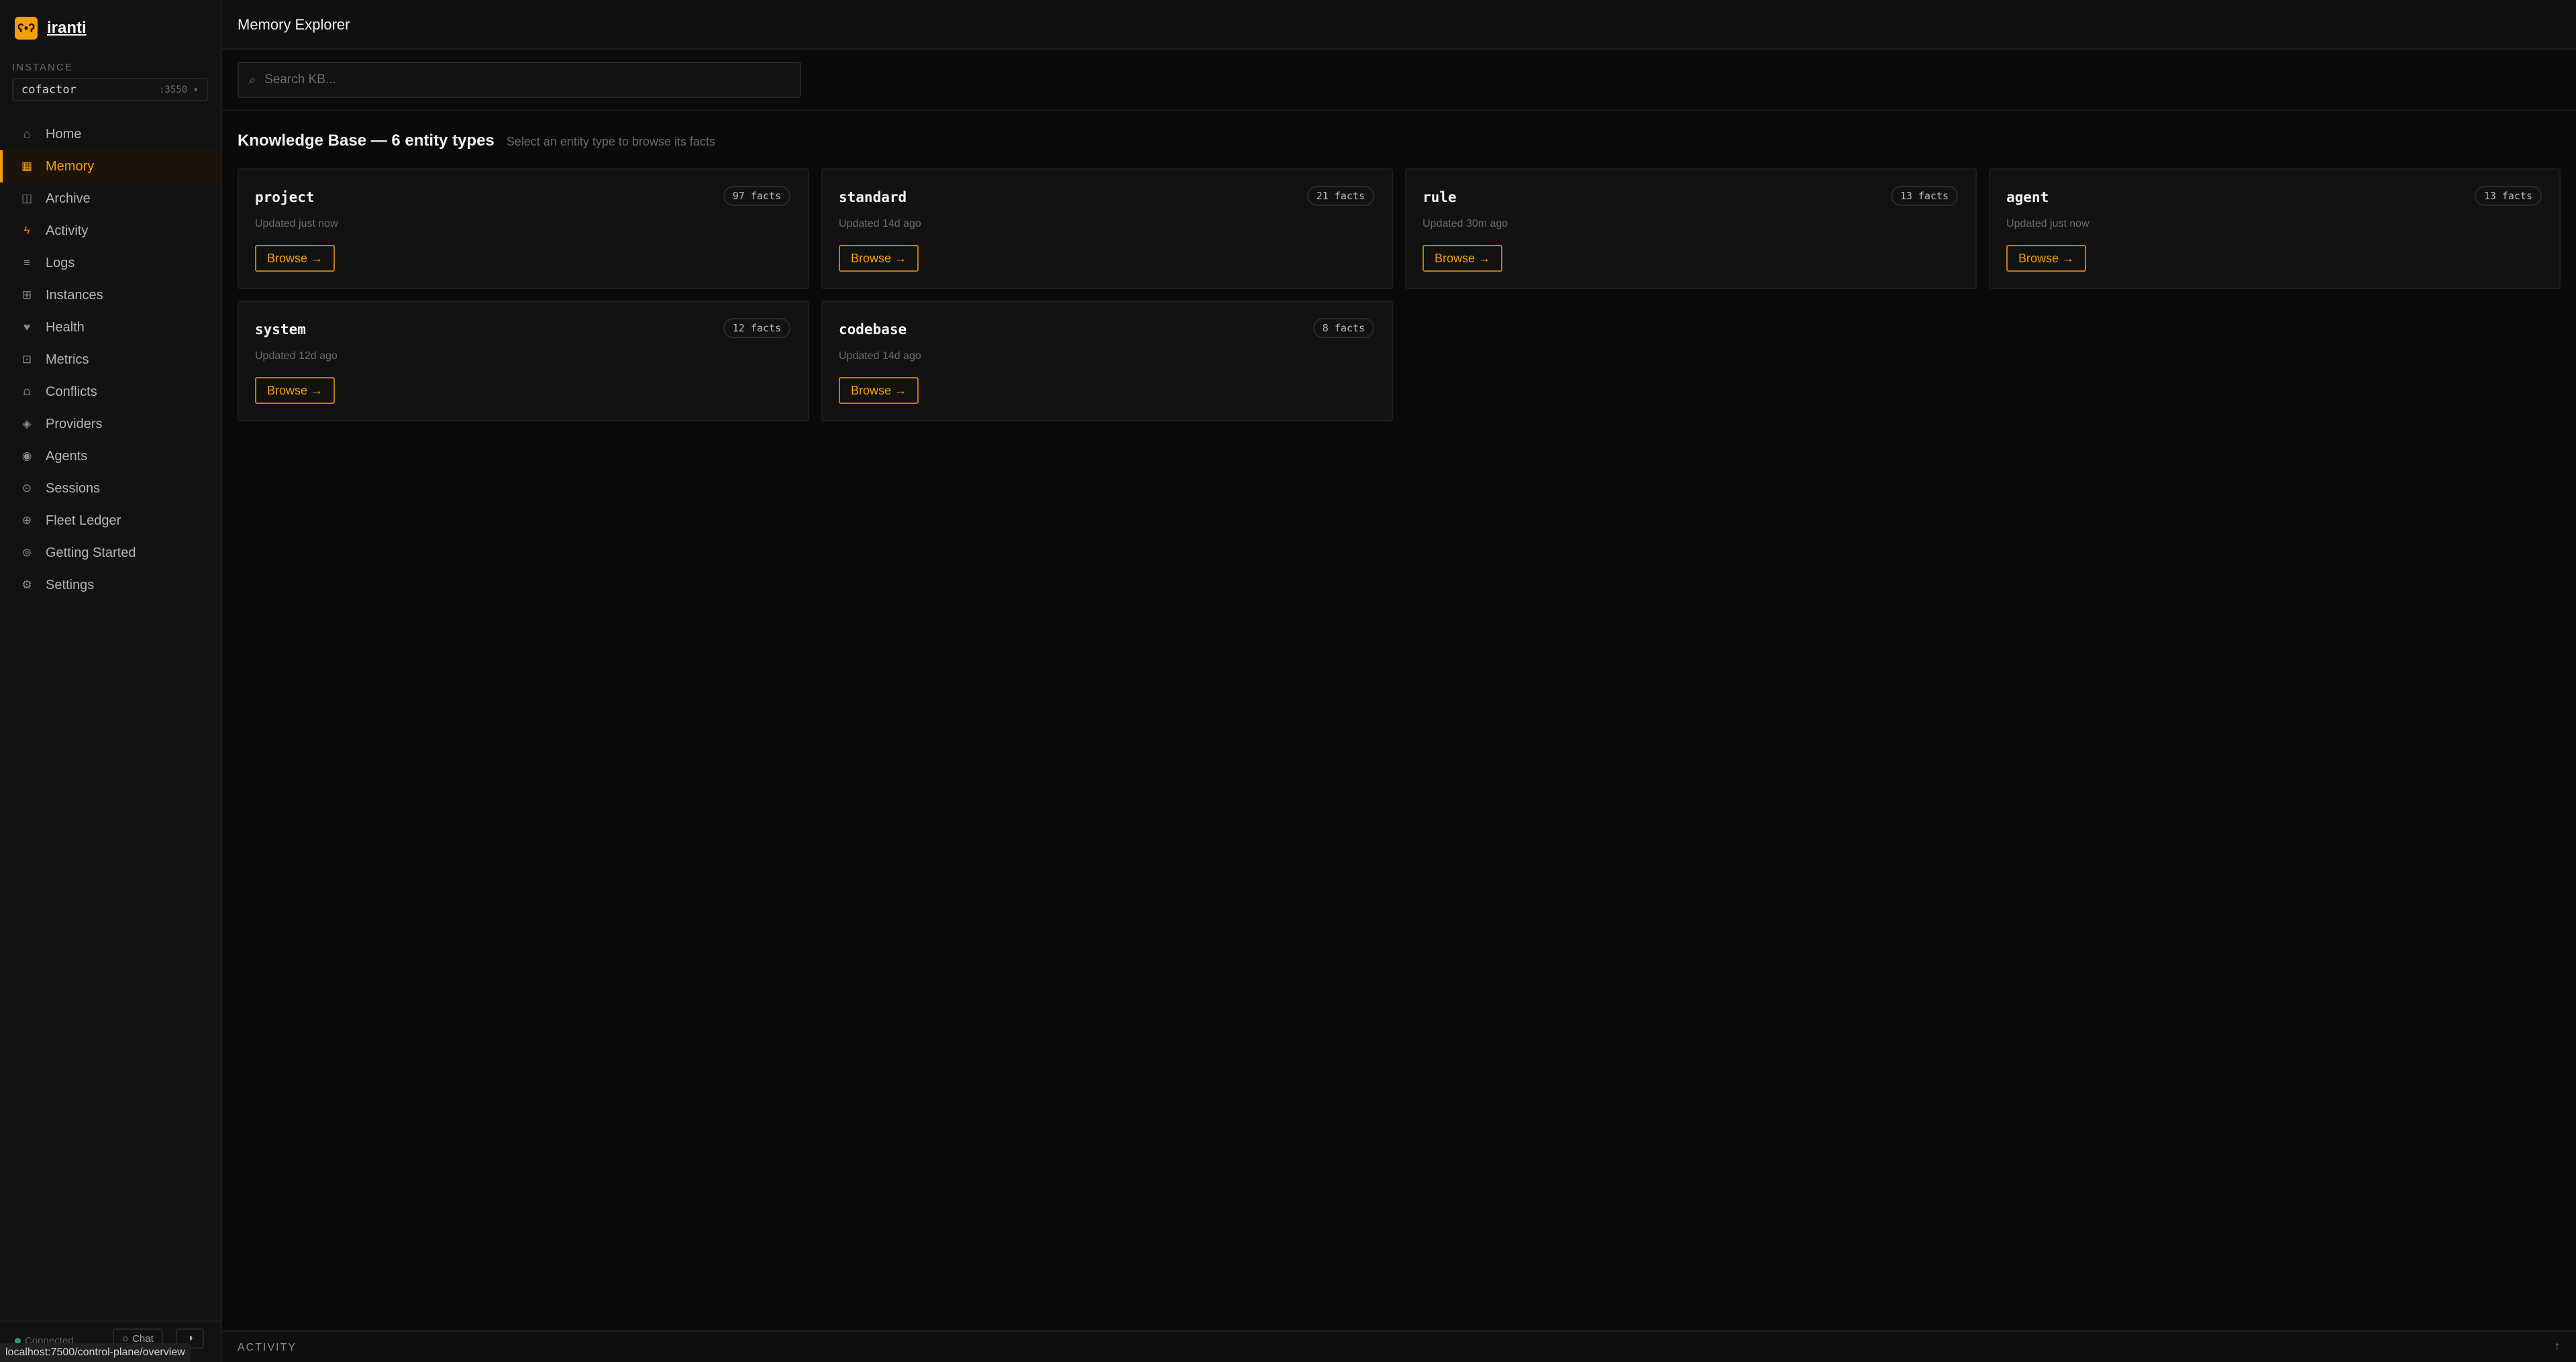 This screenshot has height=1362, width=2576. Describe the element at coordinates (83, 520) in the screenshot. I see `sidebar-item-label: Fleet Ledger` at that location.